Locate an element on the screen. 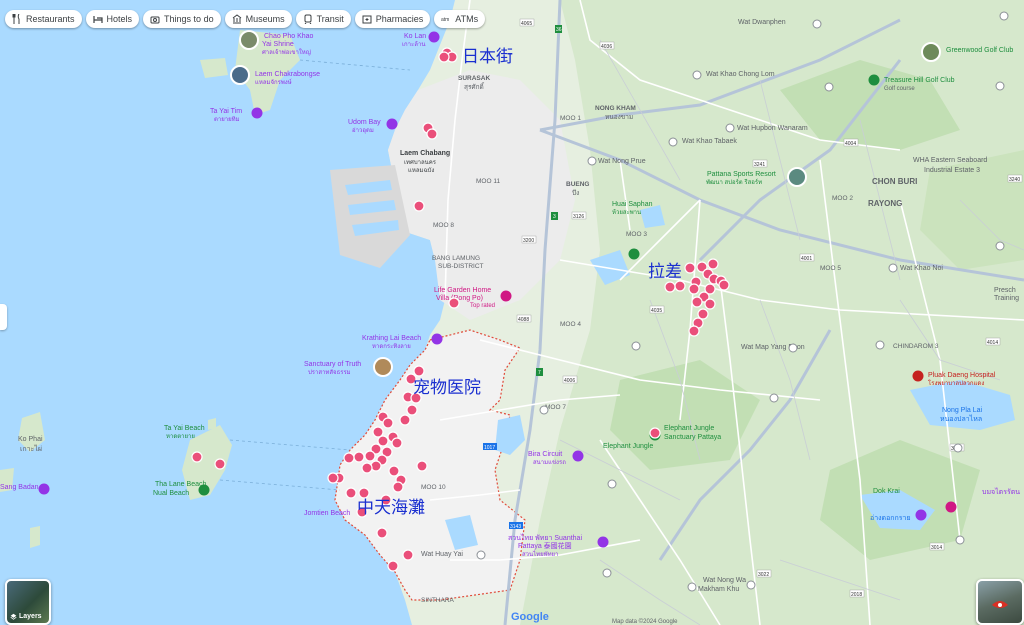  street-view-thumbnail is located at coordinates (1000, 602).